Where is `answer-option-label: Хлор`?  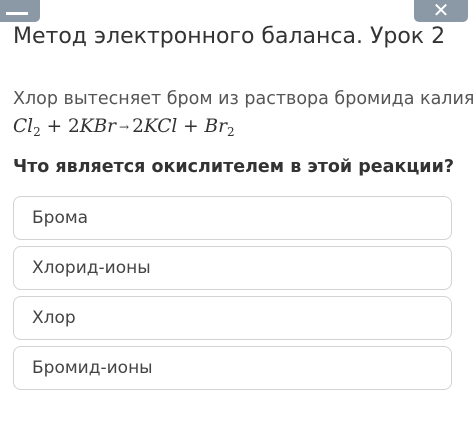 answer-option-label: Хлор is located at coordinates (54, 318).